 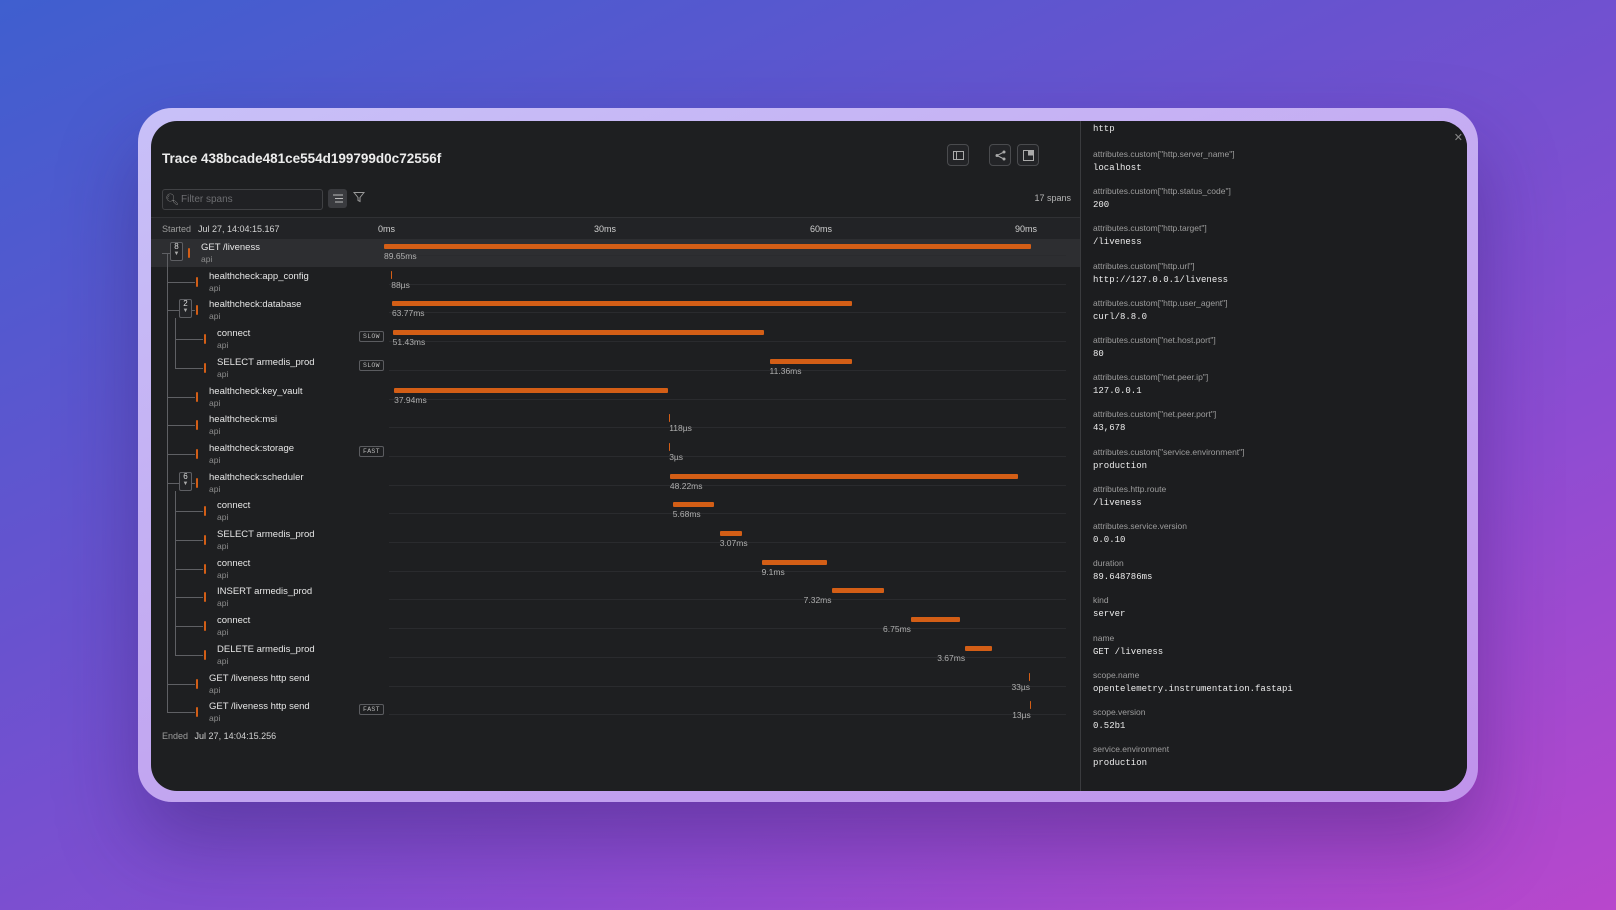 I want to click on span-name: healthcheck:key_vault, so click(x=256, y=391).